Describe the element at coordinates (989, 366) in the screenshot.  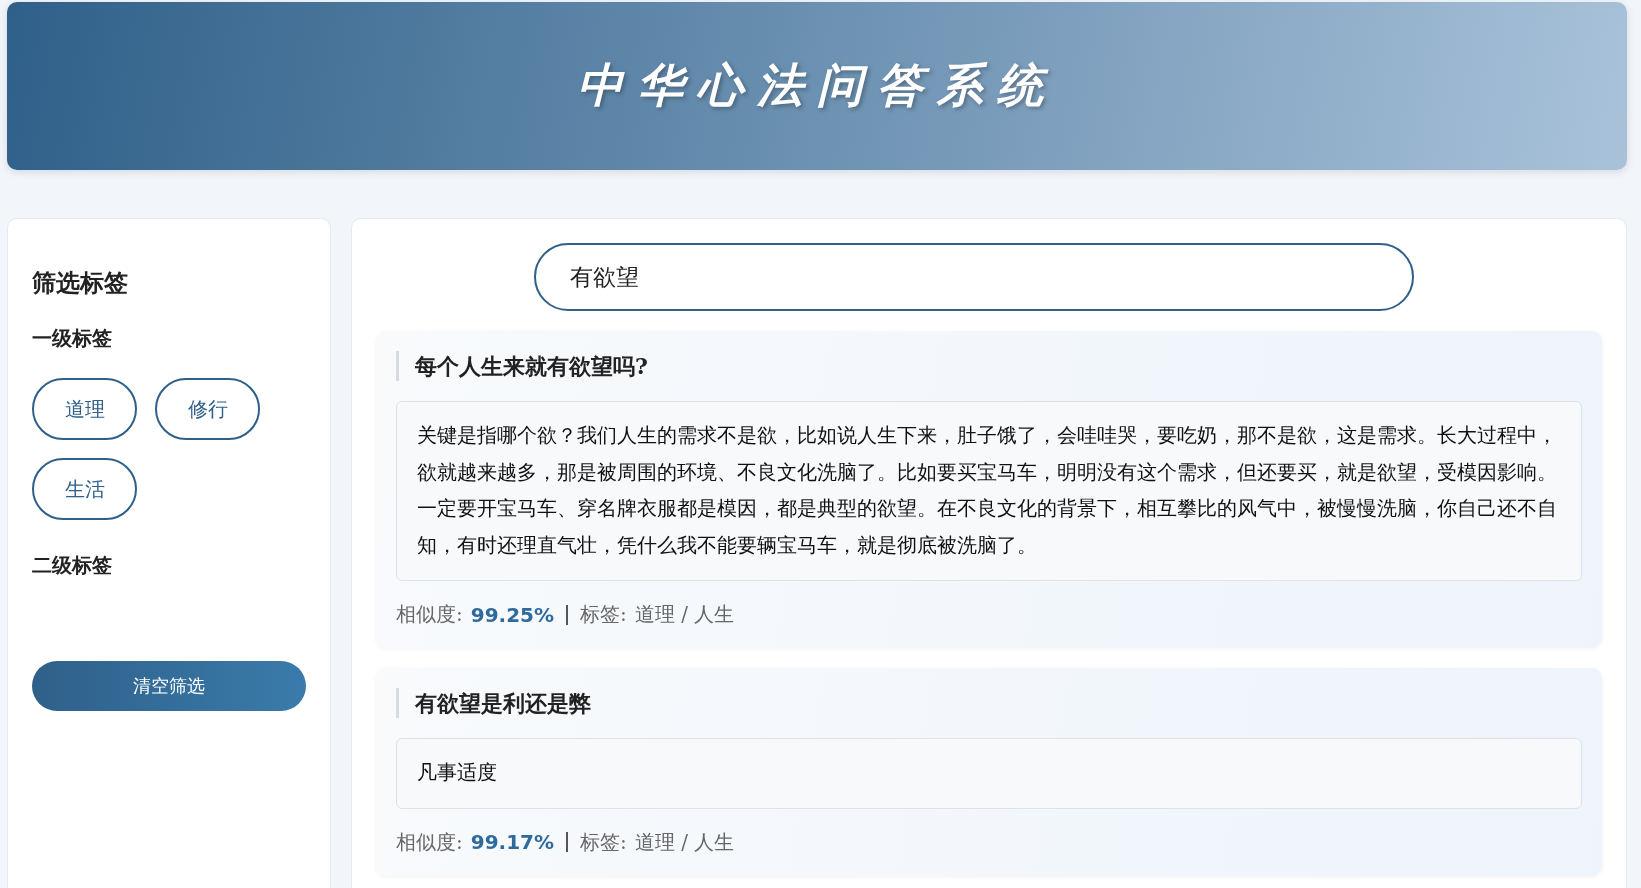
I see `question-title: 每个人生来就有欲望吗?` at that location.